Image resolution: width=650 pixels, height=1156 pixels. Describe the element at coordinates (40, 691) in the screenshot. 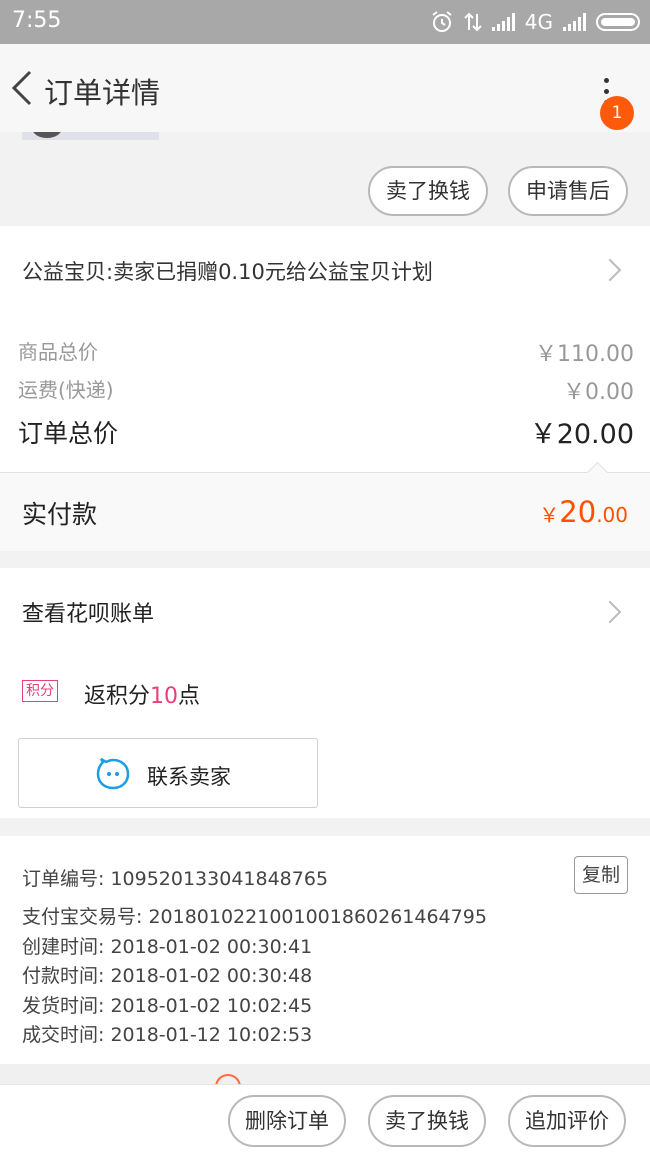

I see `points-tag: 积分` at that location.